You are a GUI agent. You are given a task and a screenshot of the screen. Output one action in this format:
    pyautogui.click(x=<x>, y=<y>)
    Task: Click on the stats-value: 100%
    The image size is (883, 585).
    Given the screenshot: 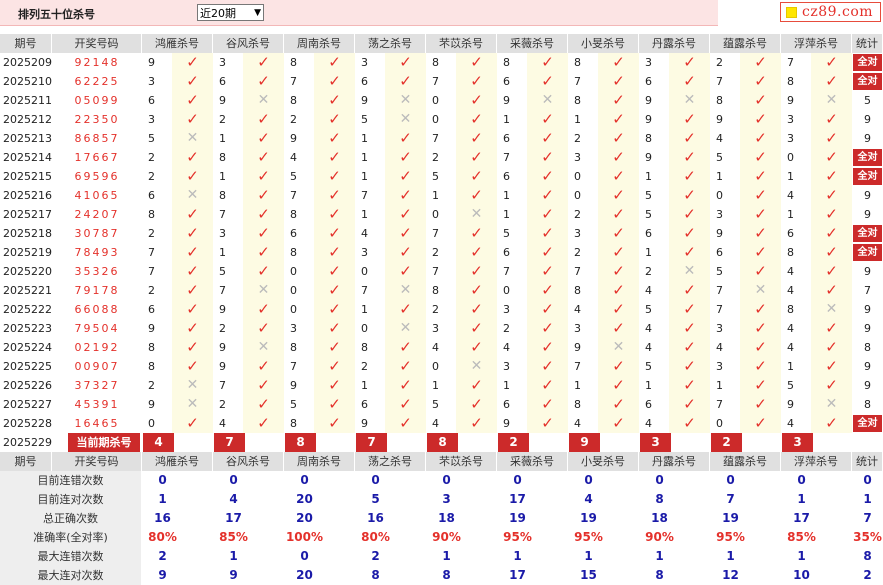 What is the action you would take?
    pyautogui.click(x=304, y=537)
    